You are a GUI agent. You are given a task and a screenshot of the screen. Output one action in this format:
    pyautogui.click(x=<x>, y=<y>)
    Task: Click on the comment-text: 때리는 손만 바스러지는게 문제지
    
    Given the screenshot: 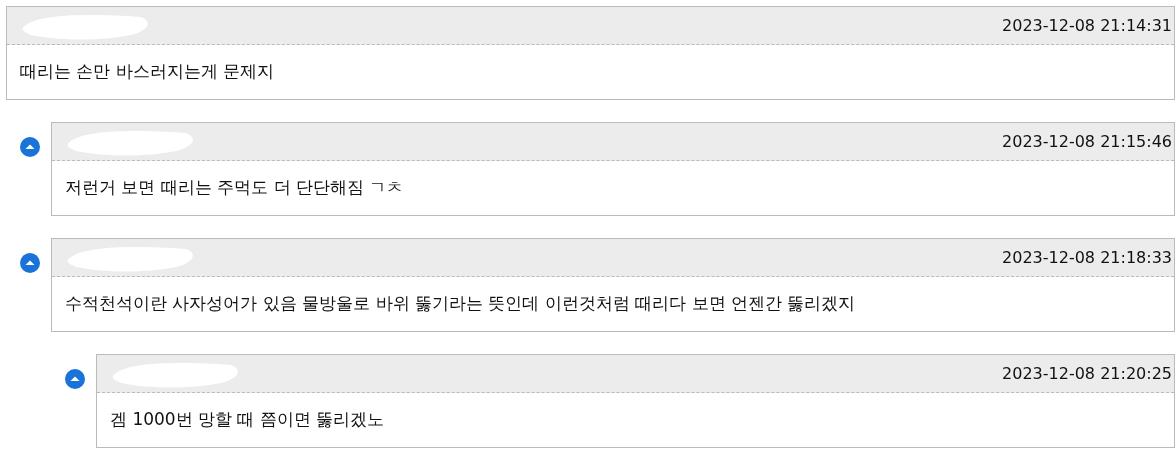 What is the action you would take?
    pyautogui.click(x=147, y=72)
    